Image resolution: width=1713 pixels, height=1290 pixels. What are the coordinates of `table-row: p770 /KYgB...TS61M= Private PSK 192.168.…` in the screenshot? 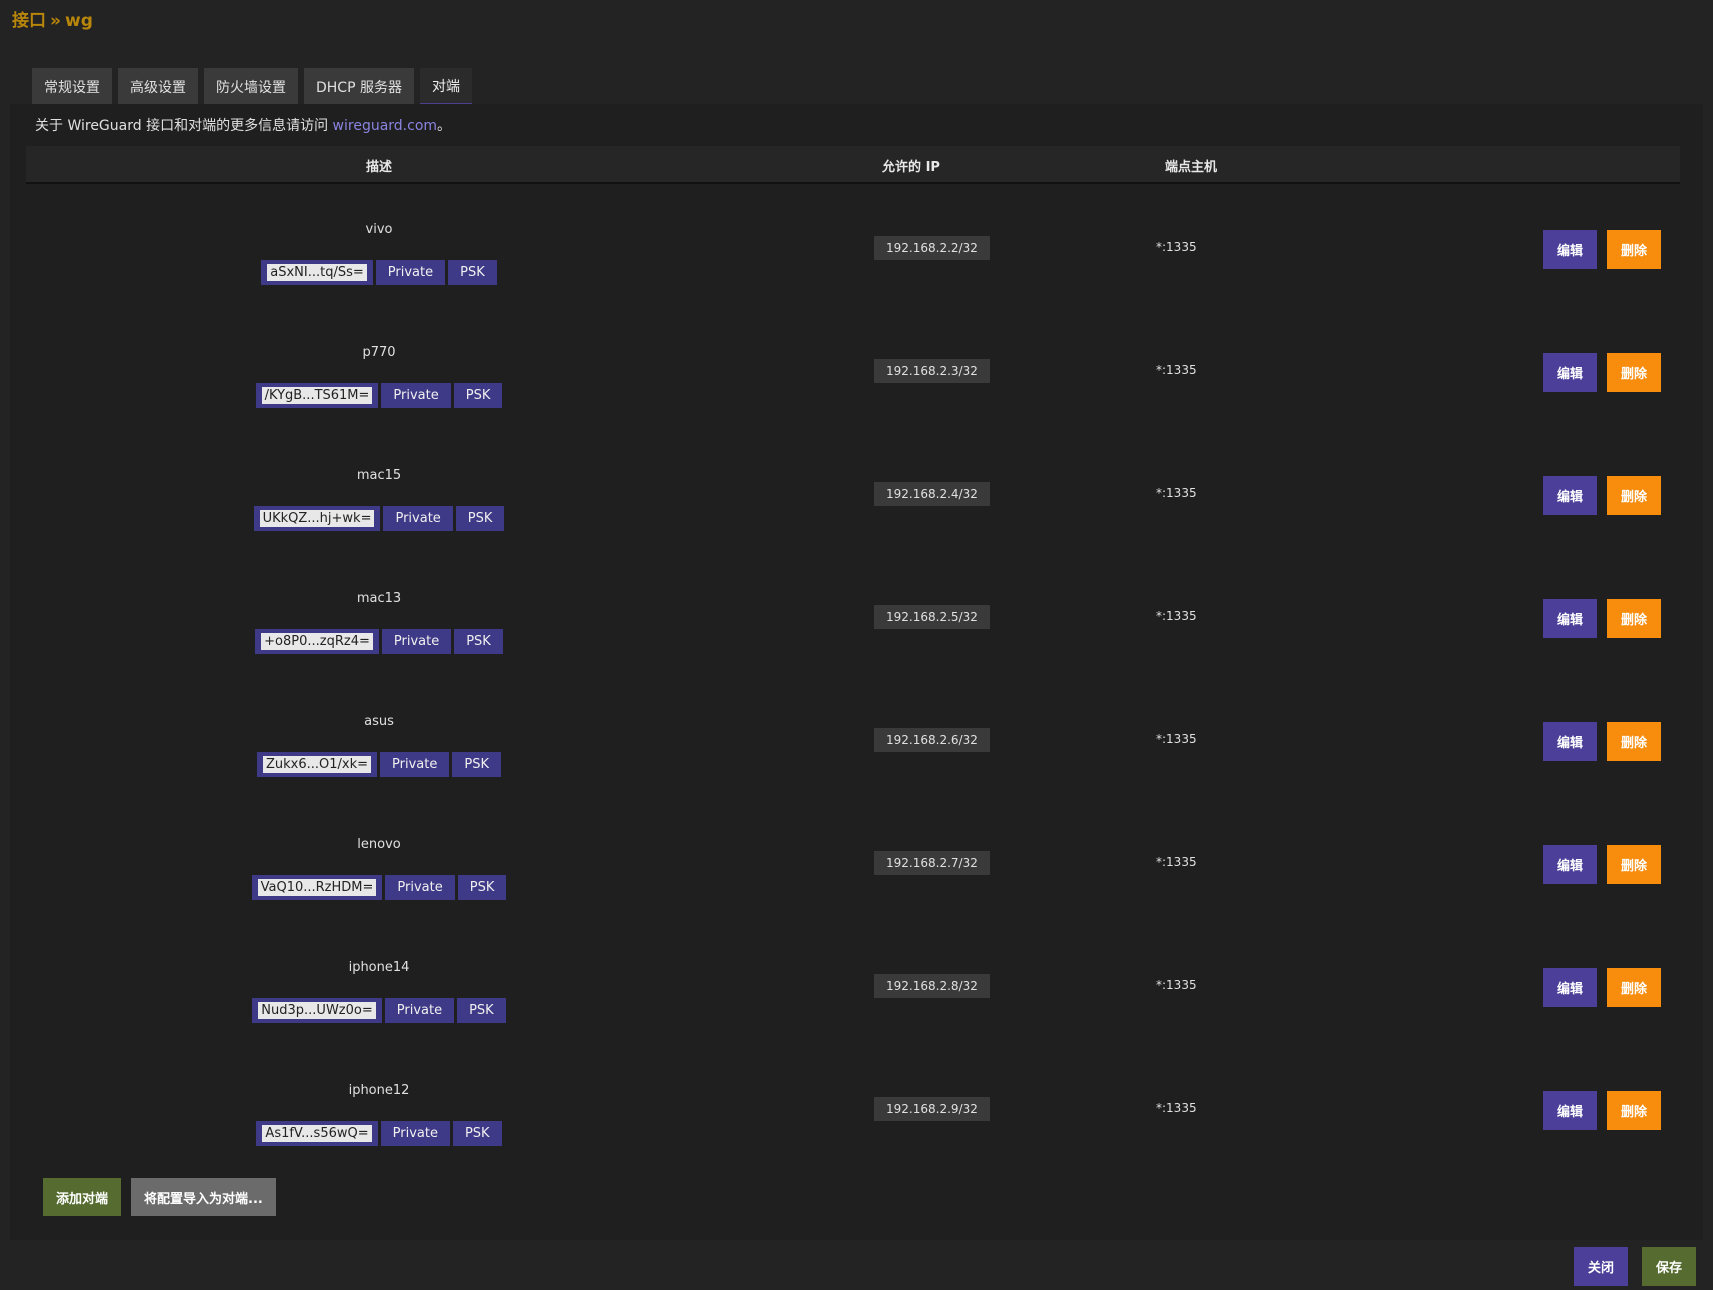 It's located at (853, 370).